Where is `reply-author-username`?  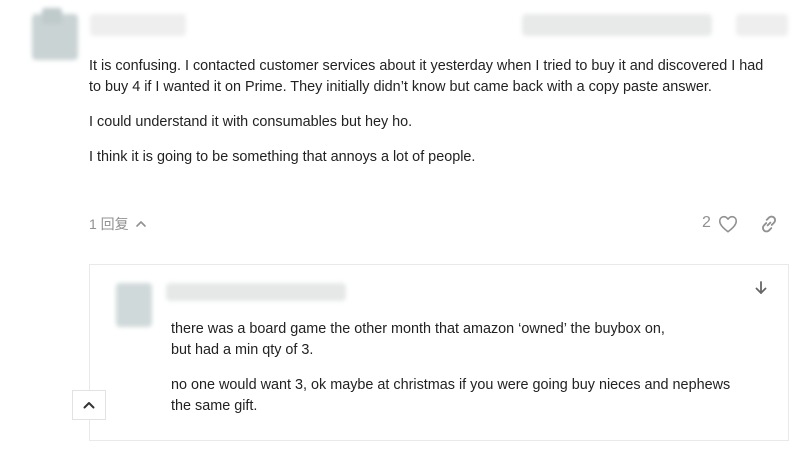
reply-author-username is located at coordinates (256, 292).